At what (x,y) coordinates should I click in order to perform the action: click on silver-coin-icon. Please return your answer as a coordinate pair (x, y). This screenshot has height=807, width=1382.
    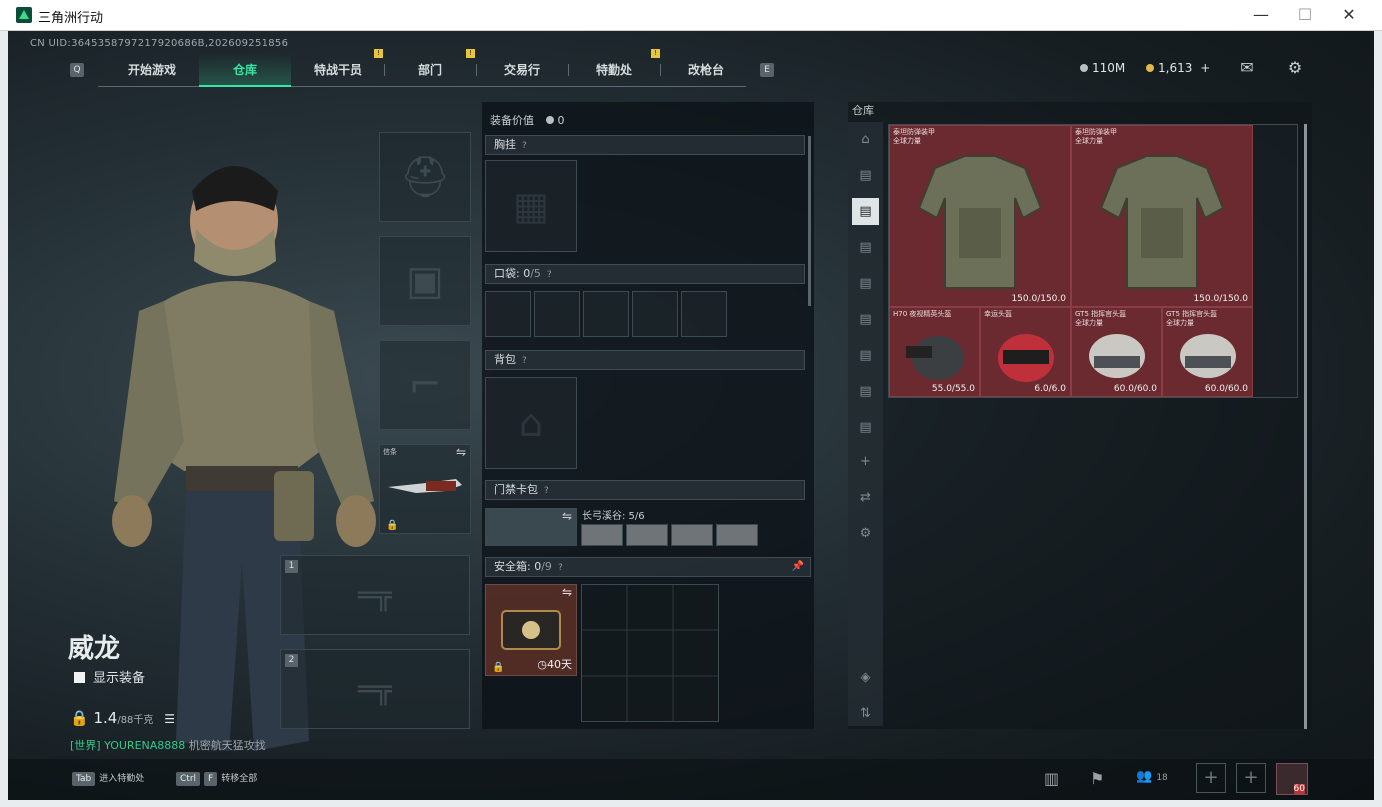
    Looking at the image, I should click on (1084, 68).